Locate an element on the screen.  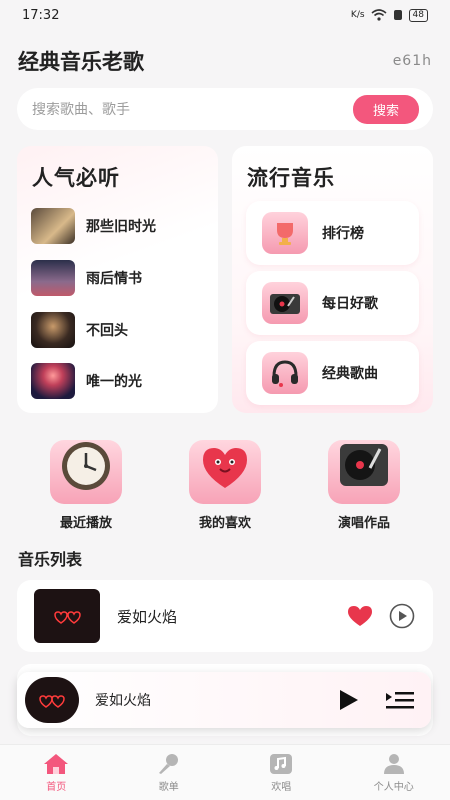
quick-label: 演唱作品 is located at coordinates (363, 523).